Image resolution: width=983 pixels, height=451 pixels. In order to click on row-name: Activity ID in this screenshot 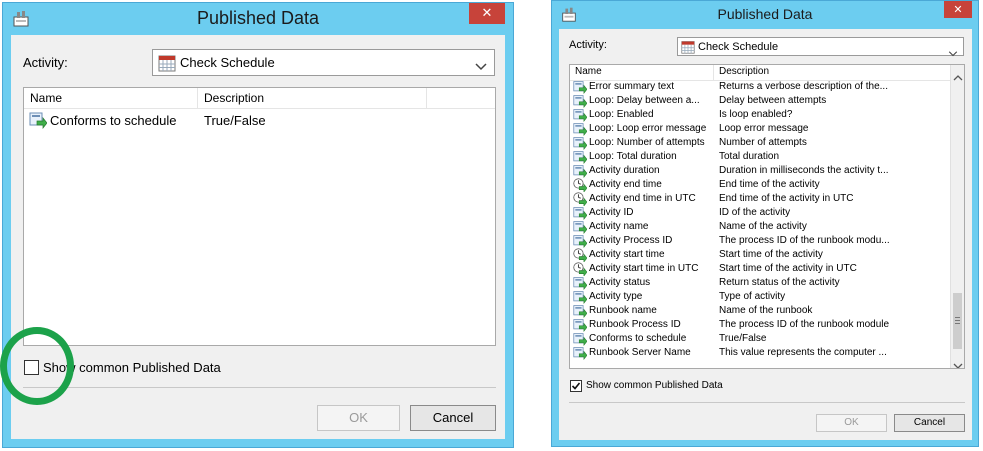, I will do `click(611, 212)`.